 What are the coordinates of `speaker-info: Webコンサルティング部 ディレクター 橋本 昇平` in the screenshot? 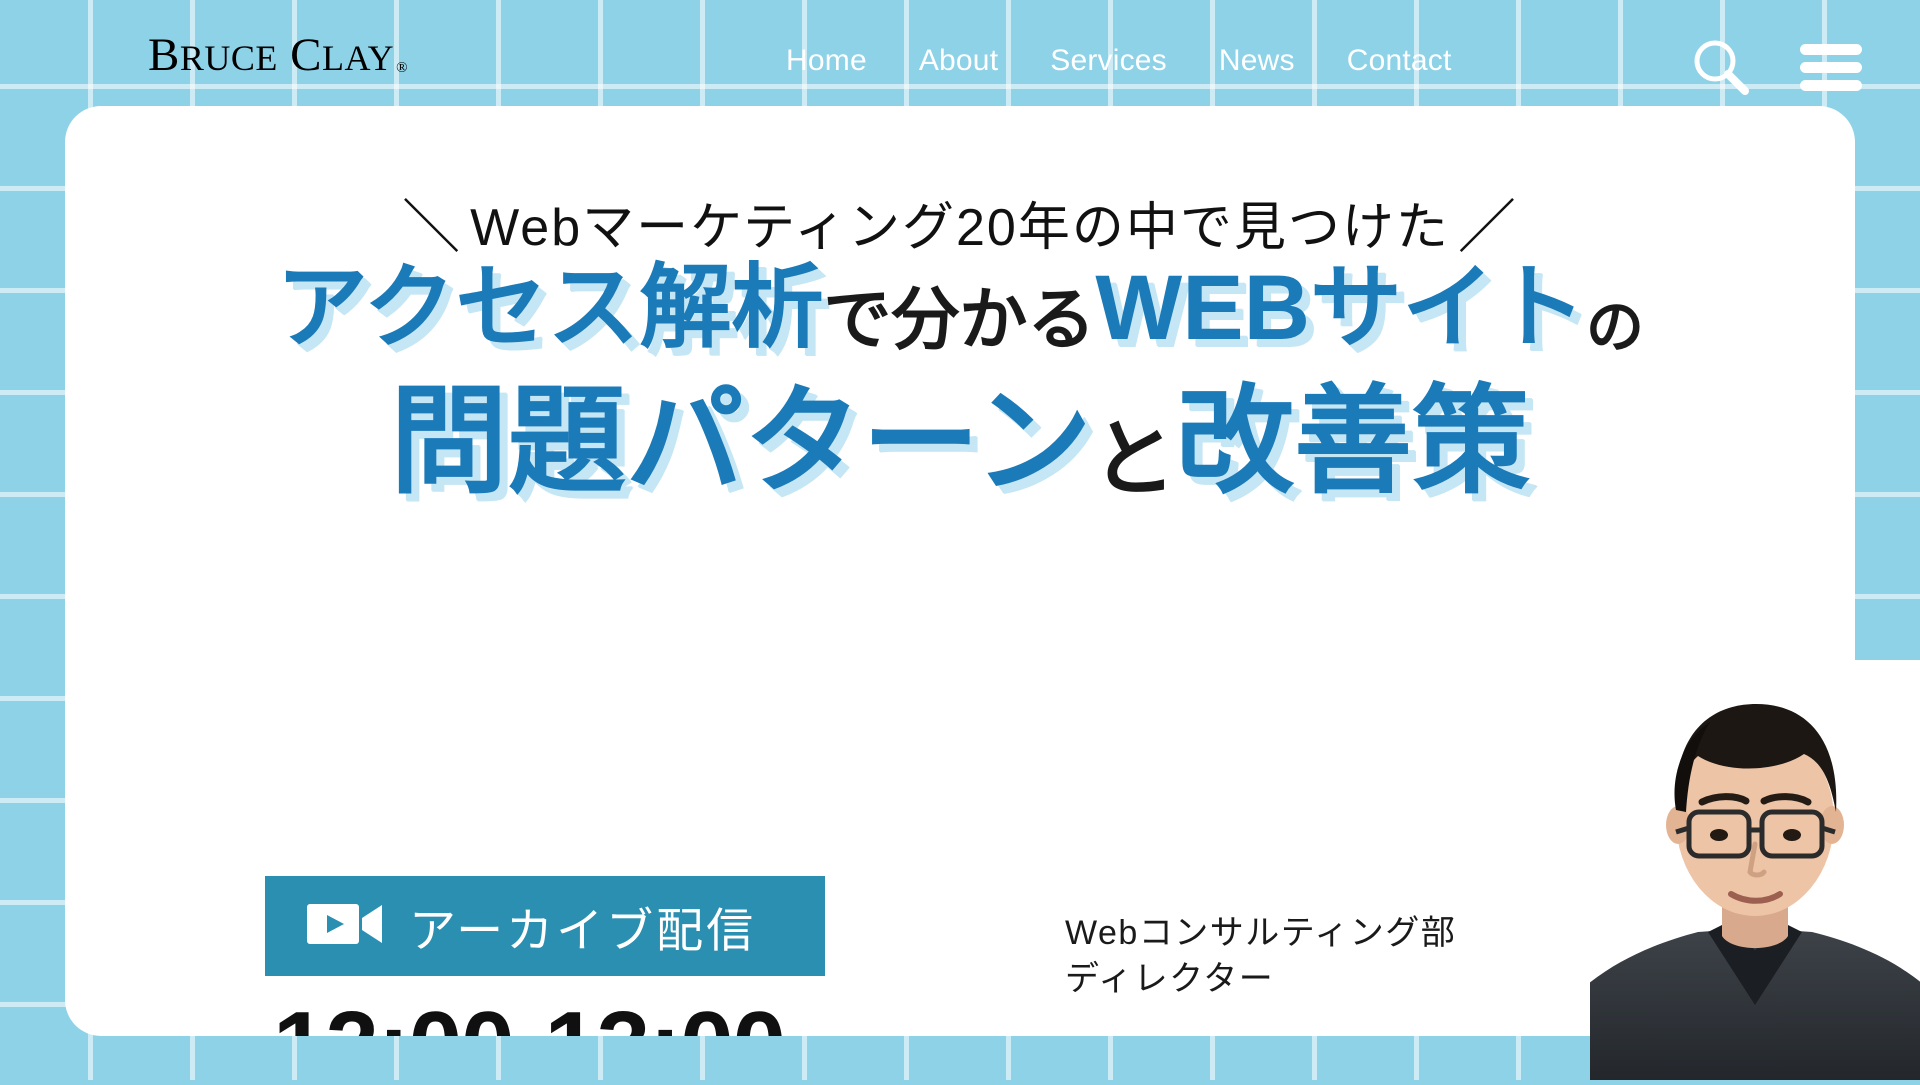 It's located at (1260, 973).